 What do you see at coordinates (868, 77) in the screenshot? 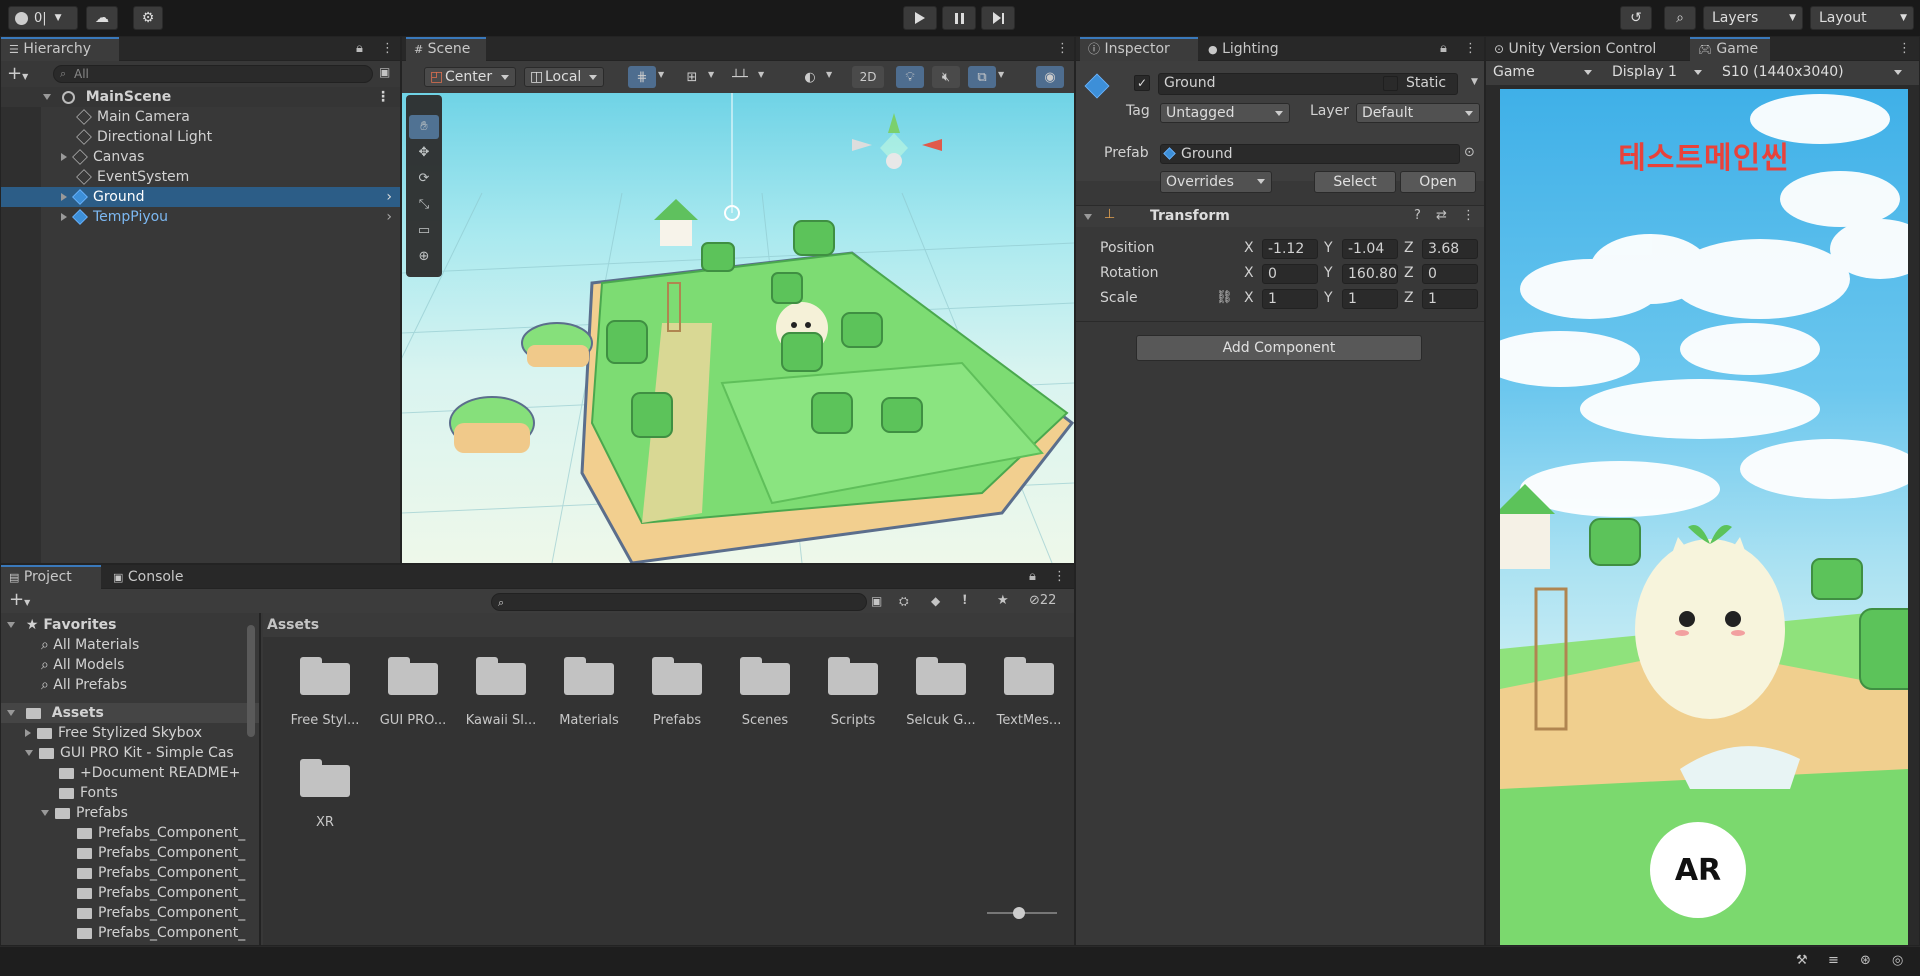
I see `mode-2d-button: 2D` at bounding box center [868, 77].